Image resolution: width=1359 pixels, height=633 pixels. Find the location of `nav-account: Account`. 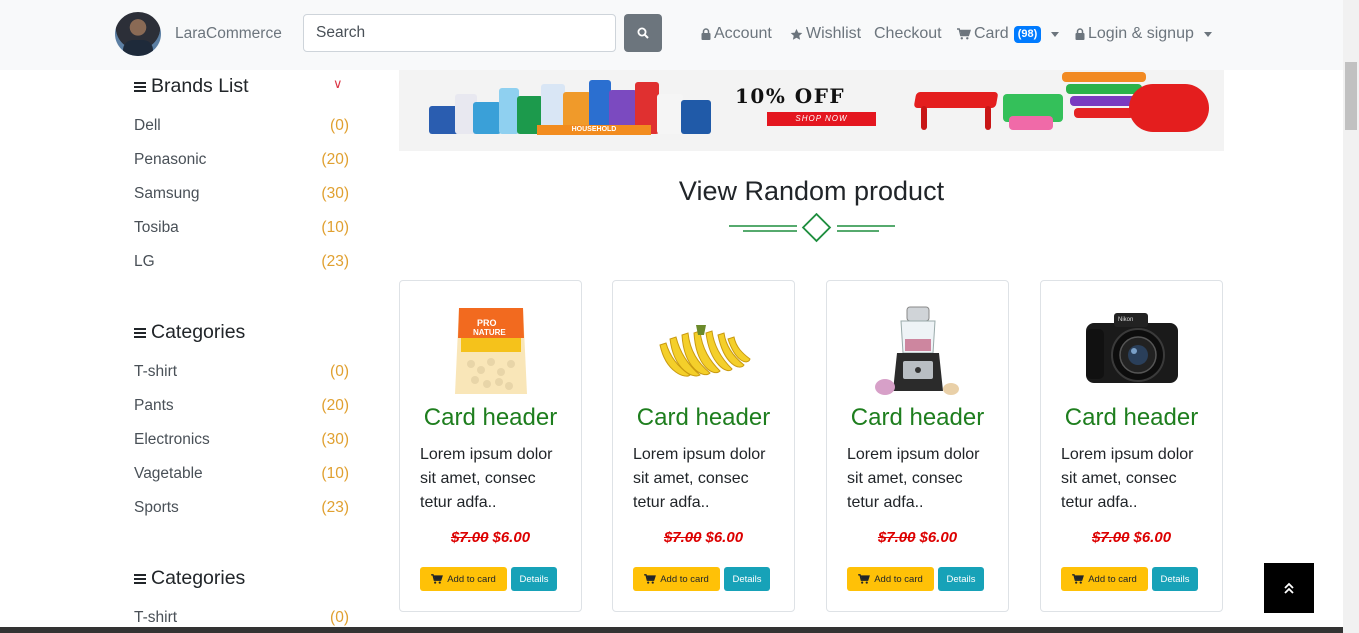

nav-account: Account is located at coordinates (736, 34).